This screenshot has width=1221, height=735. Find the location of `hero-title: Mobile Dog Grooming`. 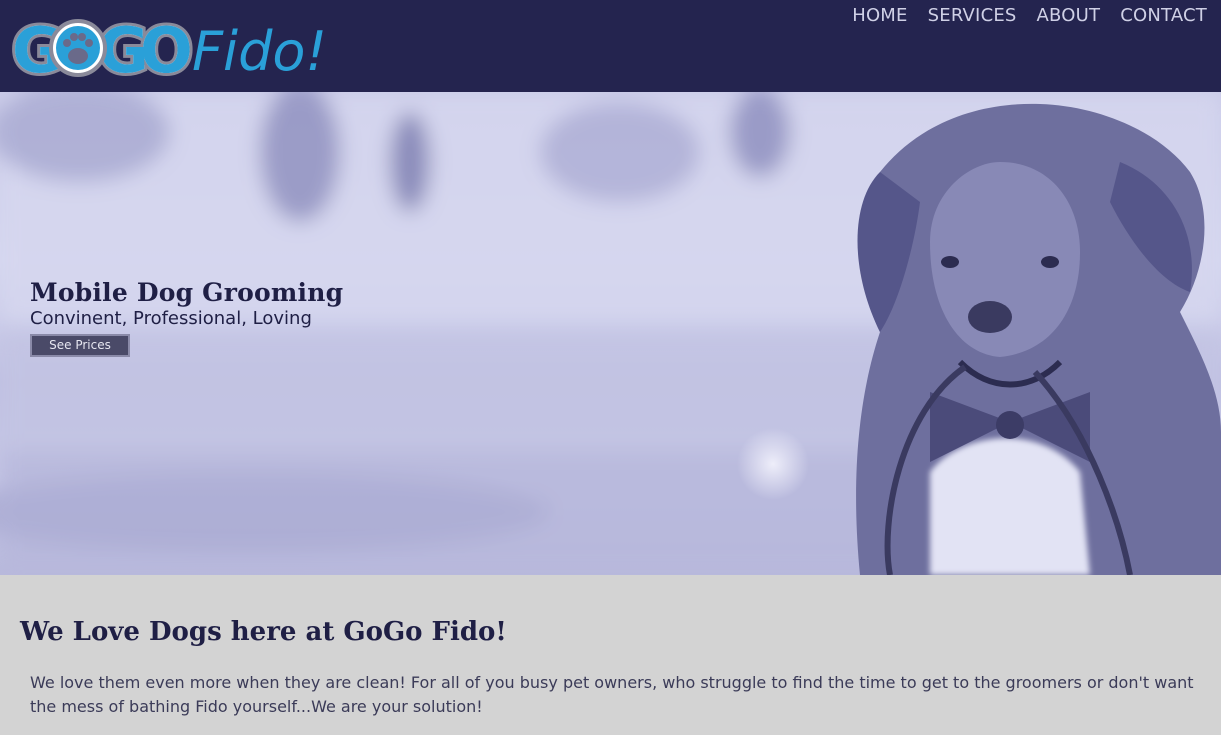

hero-title: Mobile Dog Grooming is located at coordinates (187, 292).